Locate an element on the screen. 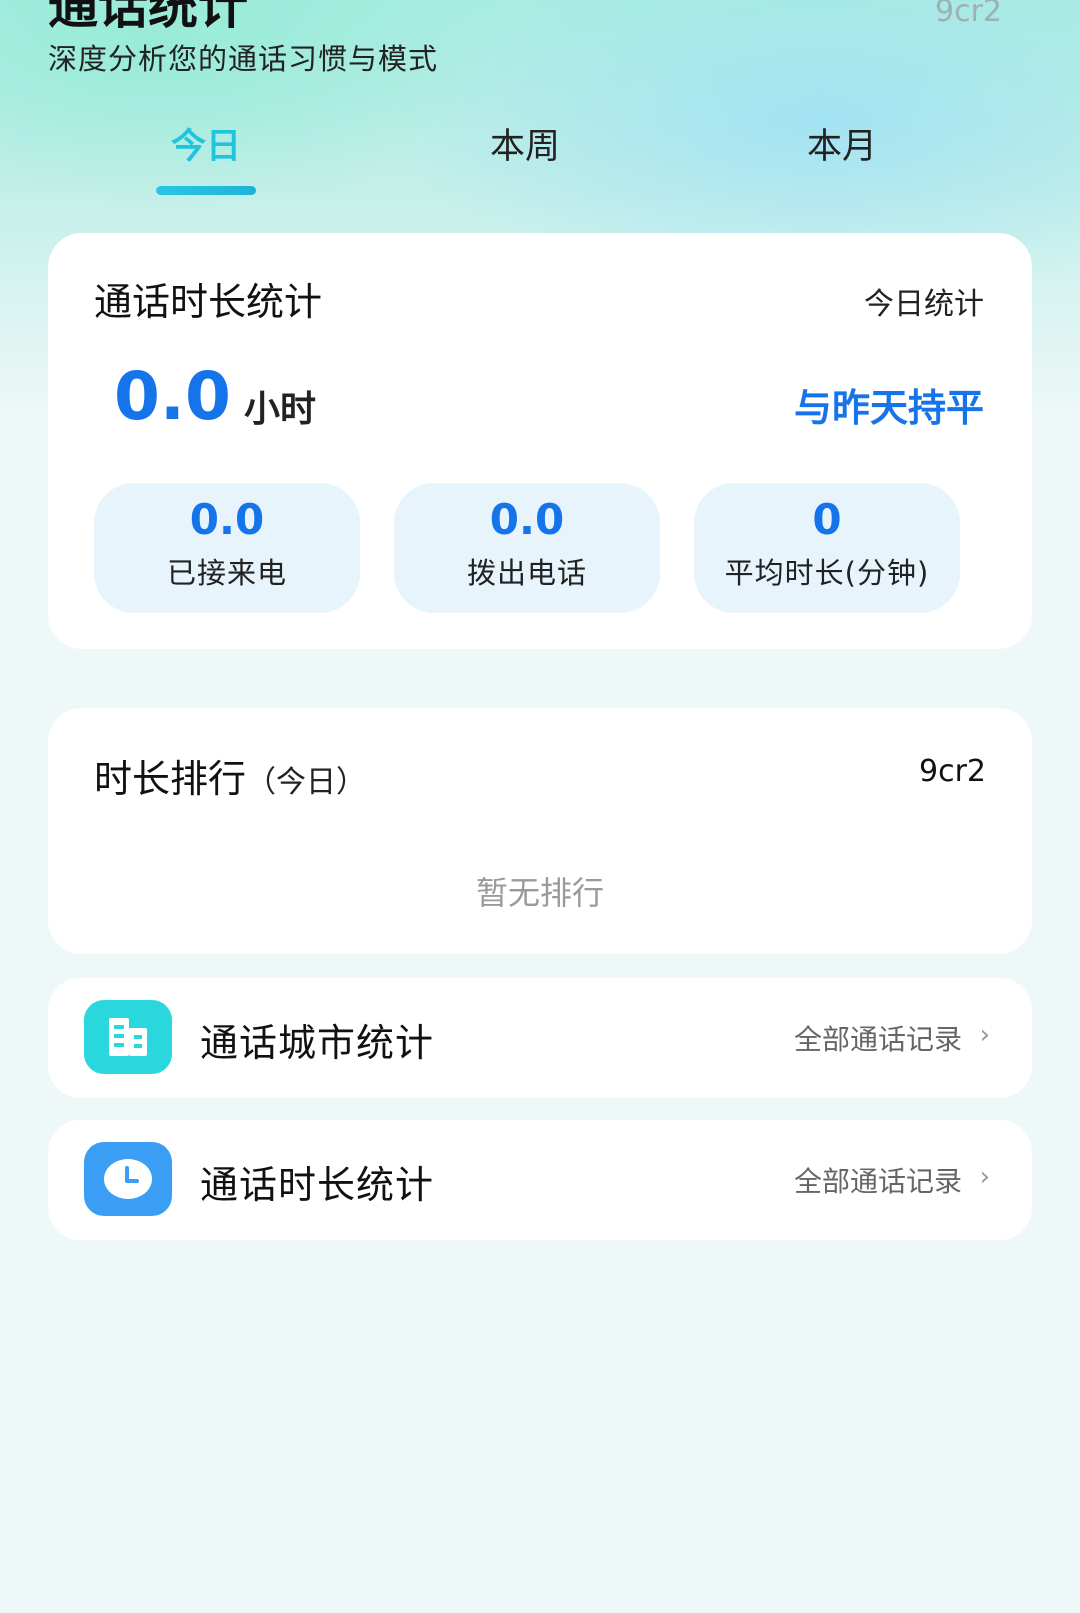 This screenshot has height=1613, width=1080. version-label: 9cr2 is located at coordinates (968, 14).